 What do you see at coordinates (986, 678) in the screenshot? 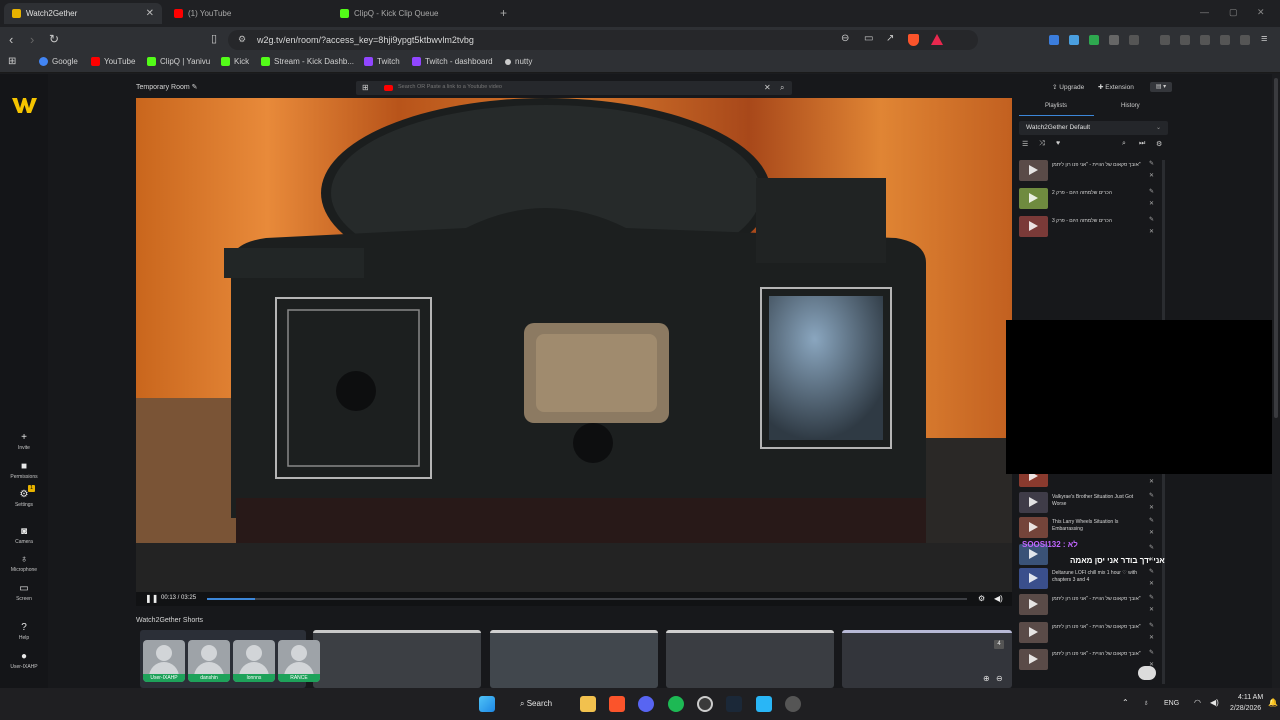
I see `zoom-in-icon: ⊕` at bounding box center [986, 678].